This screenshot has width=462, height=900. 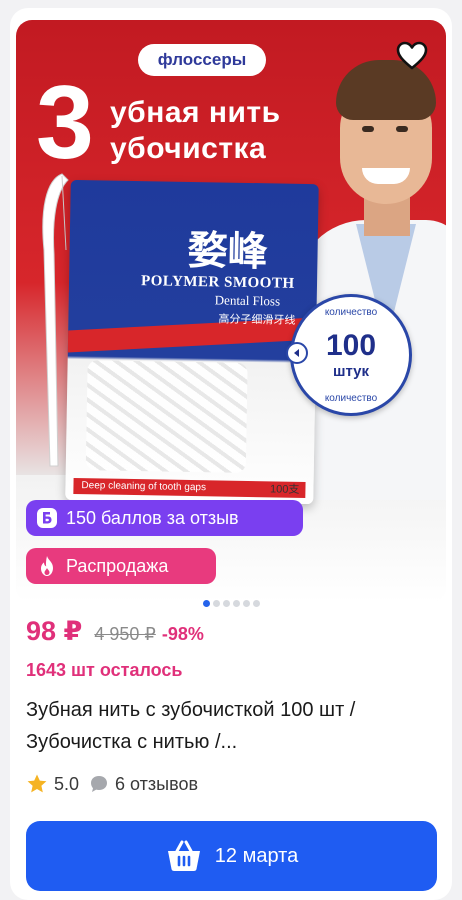 What do you see at coordinates (166, 416) in the screenshot?
I see `package-picks` at bounding box center [166, 416].